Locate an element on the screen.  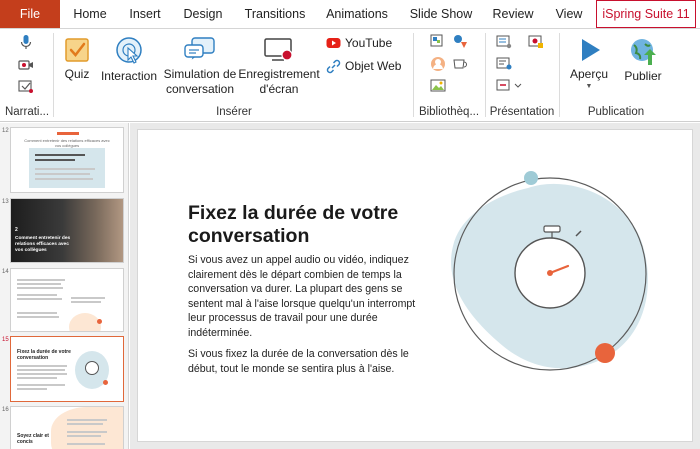
thumbnail-caption: Soyez clair et concis is located at coordinates (33, 439).